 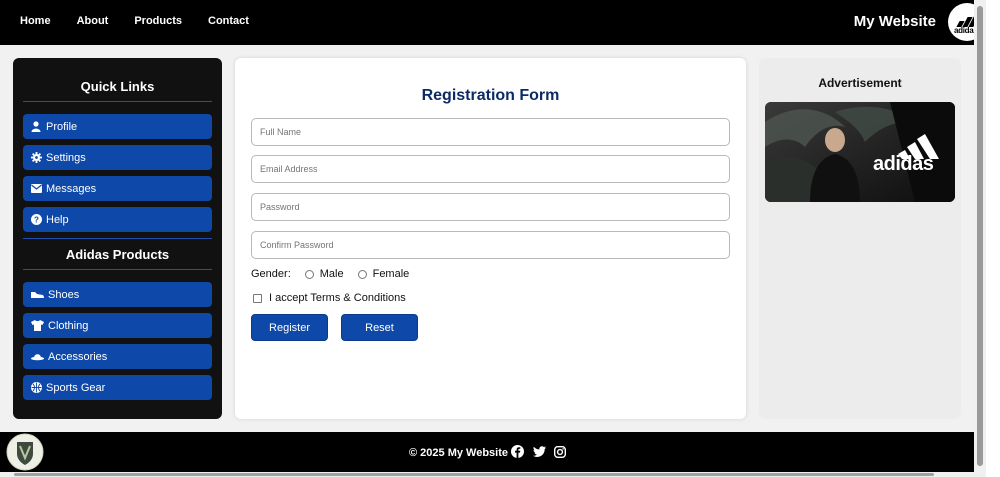 I want to click on sidebar-item-settings: Settings, so click(x=117, y=157).